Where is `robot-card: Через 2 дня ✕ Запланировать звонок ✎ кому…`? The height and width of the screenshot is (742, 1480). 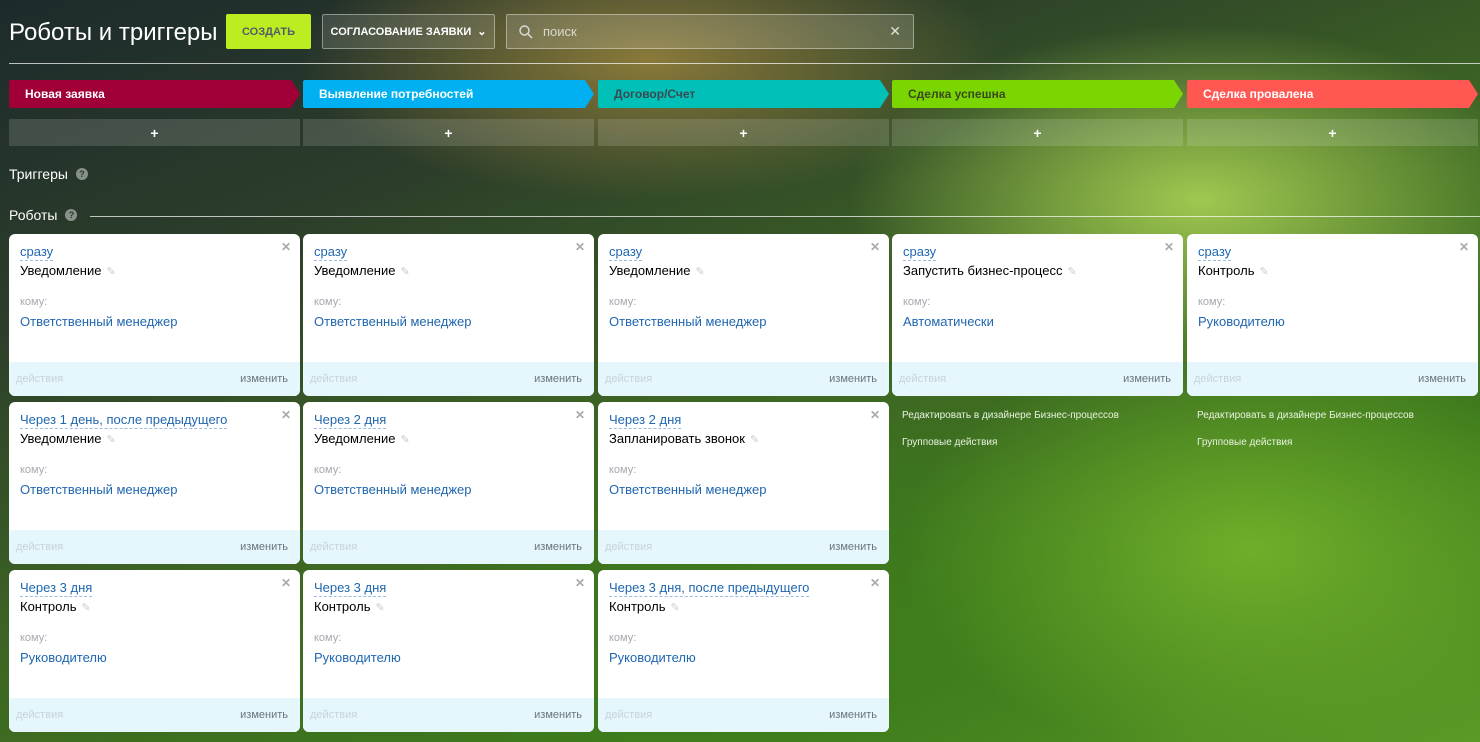 robot-card: Через 2 дня ✕ Запланировать звонок ✎ кому… is located at coordinates (743, 483).